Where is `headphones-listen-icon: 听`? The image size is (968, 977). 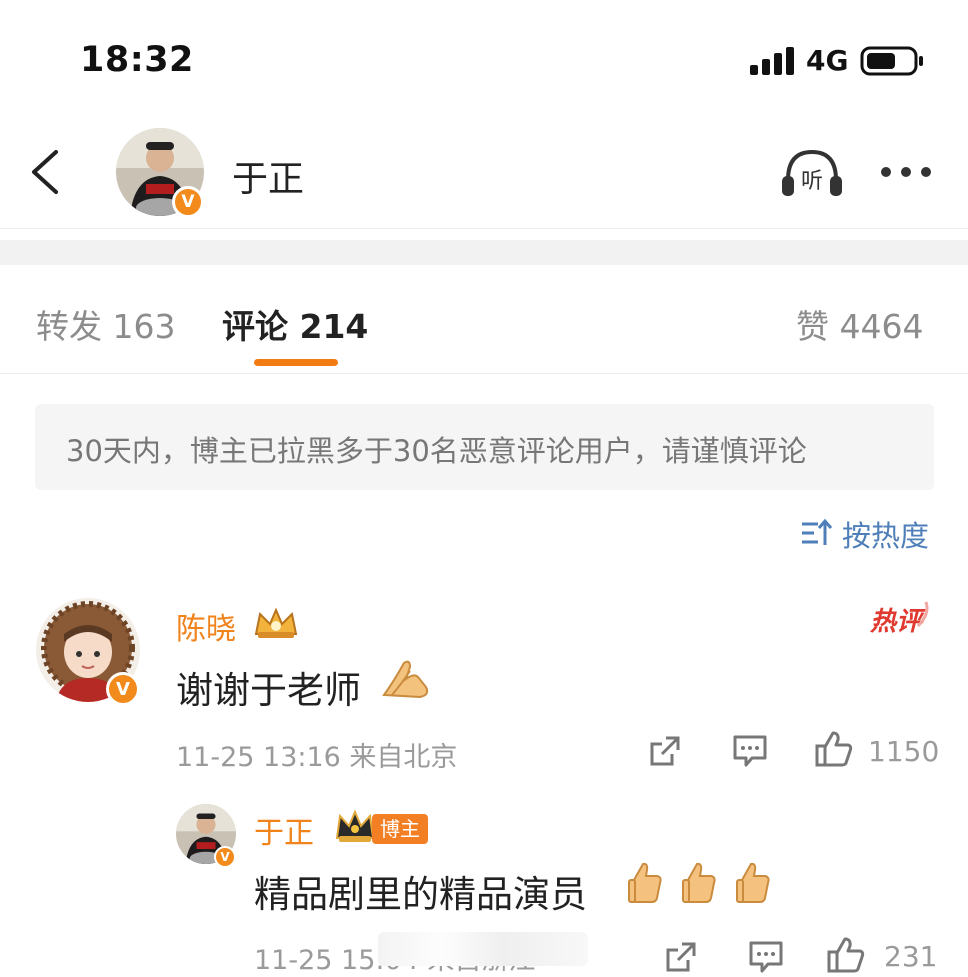
headphones-listen-icon: 听 is located at coordinates (812, 172).